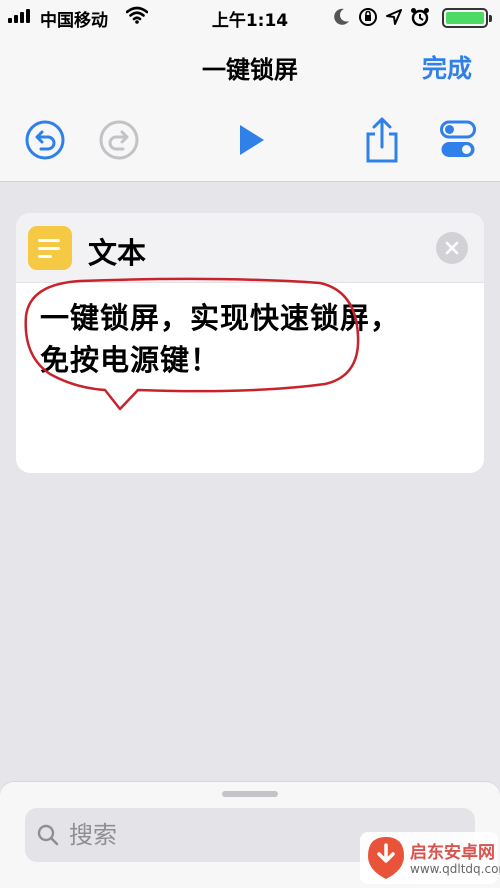 This screenshot has width=500, height=888. What do you see at coordinates (220, 318) in the screenshot?
I see `text-line: 一键锁屏，实现快速锁屏，` at bounding box center [220, 318].